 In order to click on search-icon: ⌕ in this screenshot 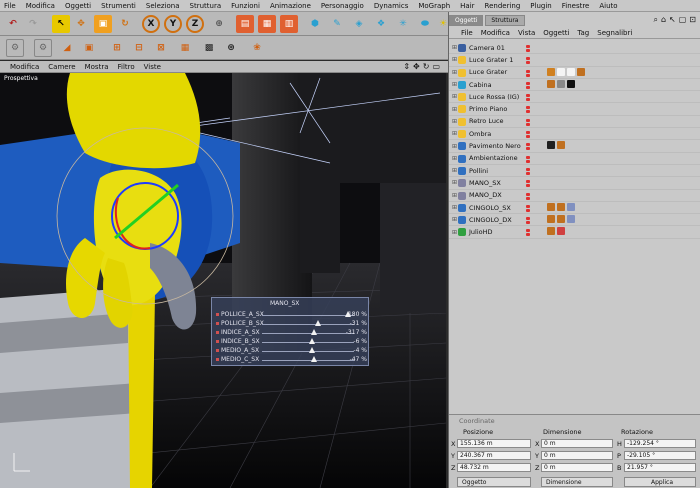, I will do `click(655, 20)`.